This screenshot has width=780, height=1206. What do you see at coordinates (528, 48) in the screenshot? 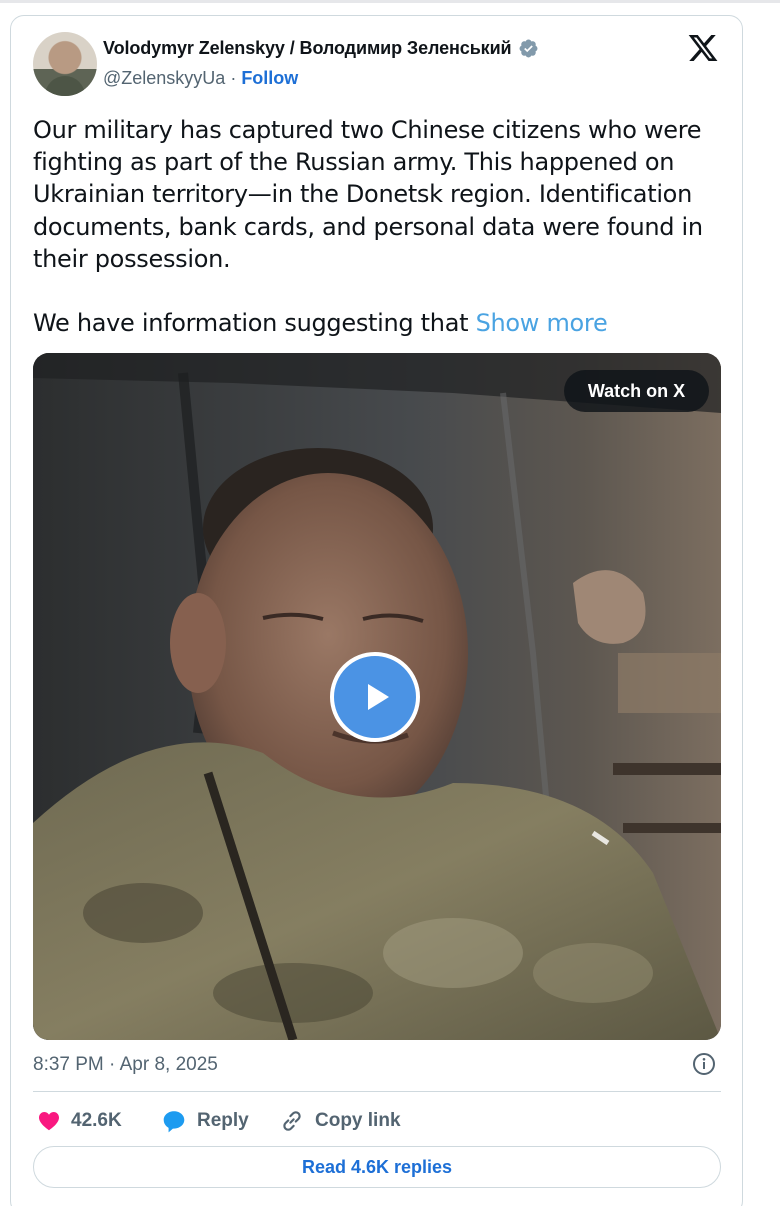
I see `verified-badge-icon` at bounding box center [528, 48].